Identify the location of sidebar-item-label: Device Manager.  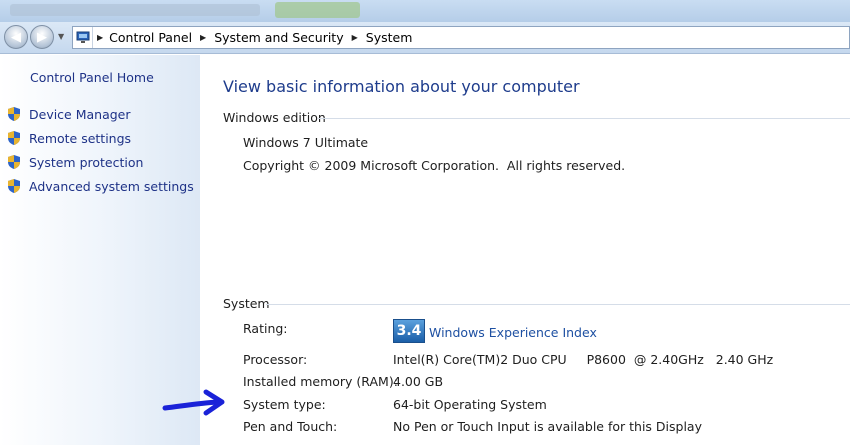
(80, 114).